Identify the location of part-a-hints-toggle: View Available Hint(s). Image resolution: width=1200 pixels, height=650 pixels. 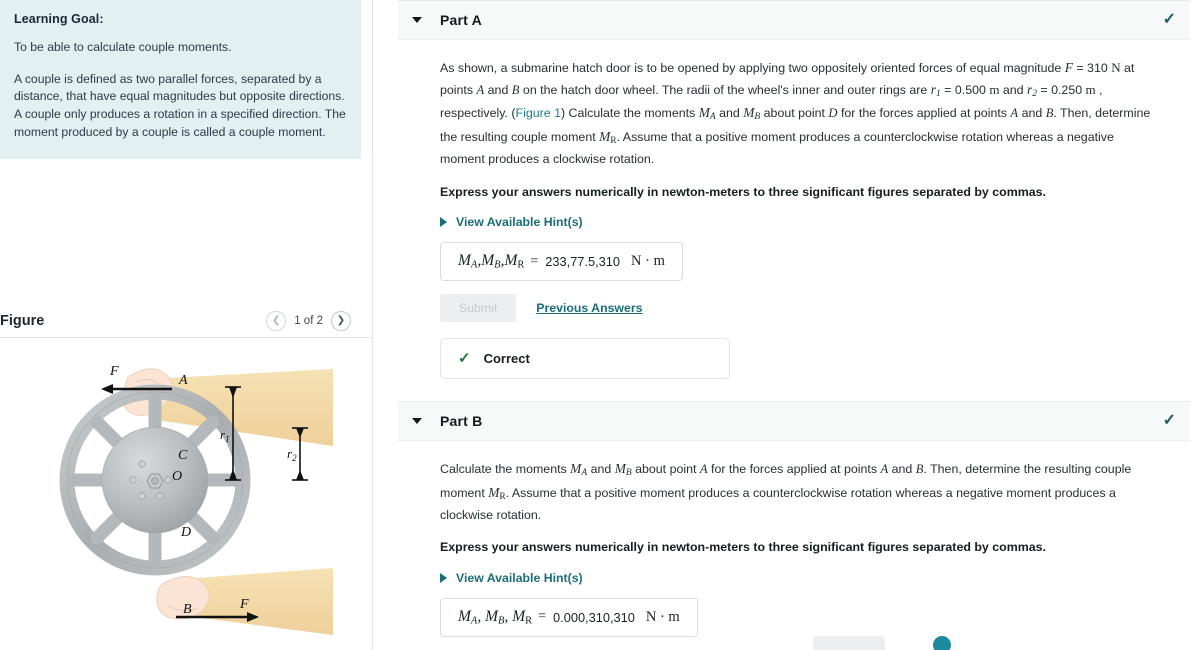
(511, 222).